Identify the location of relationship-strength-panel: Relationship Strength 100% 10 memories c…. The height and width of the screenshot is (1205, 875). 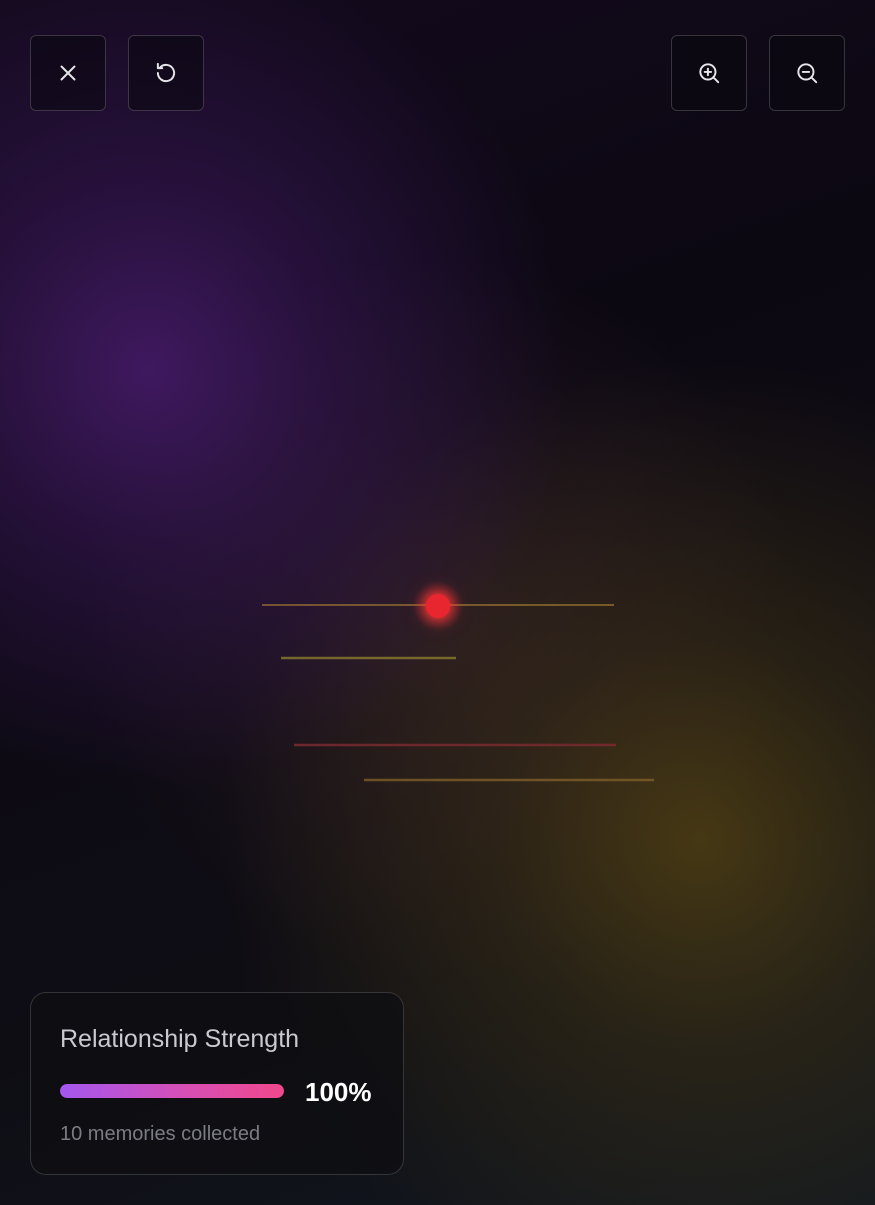
(217, 1083).